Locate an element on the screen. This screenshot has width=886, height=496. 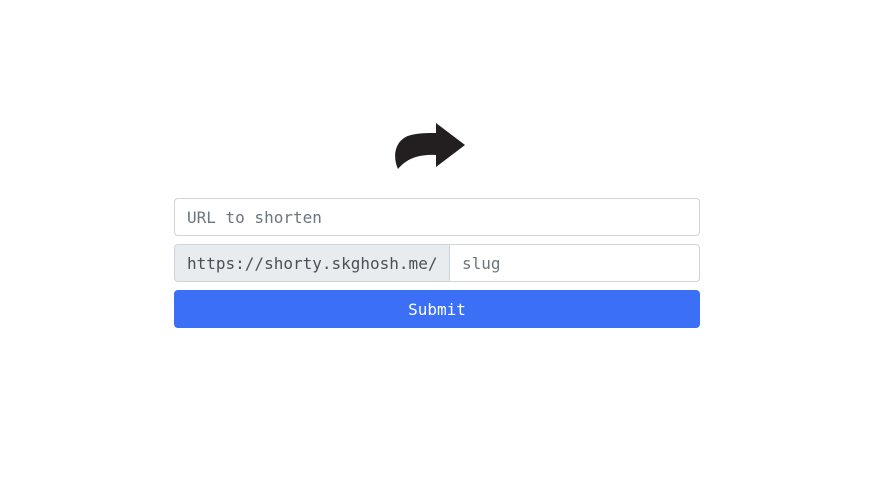
url-input is located at coordinates (437, 217).